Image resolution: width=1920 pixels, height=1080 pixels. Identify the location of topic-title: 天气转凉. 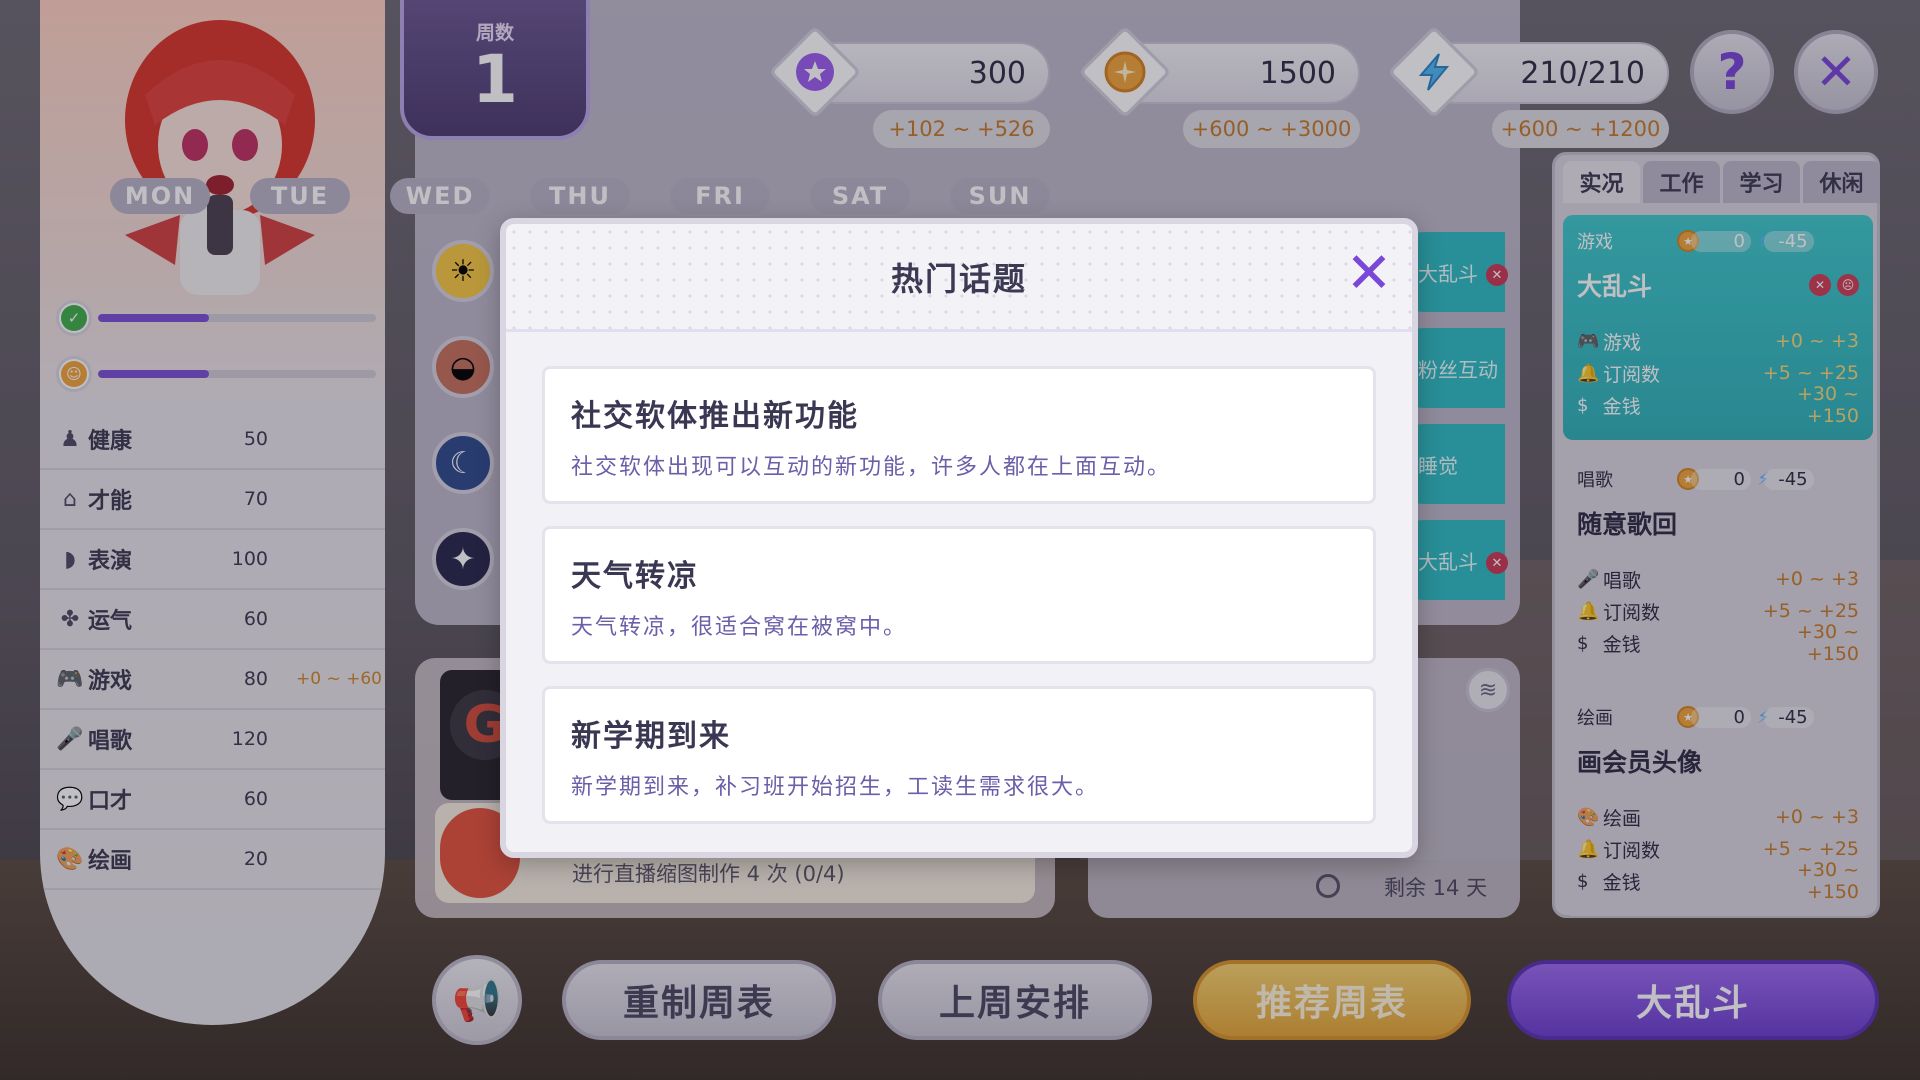
(635, 576).